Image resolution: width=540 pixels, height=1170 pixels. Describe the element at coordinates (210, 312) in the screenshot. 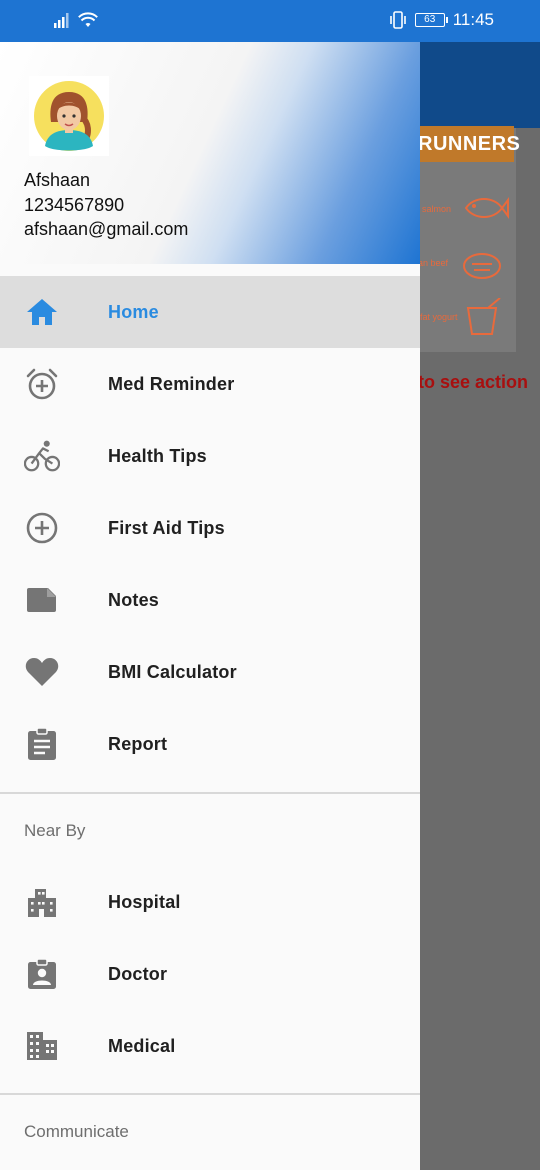

I see `menu-item-home: Home` at that location.